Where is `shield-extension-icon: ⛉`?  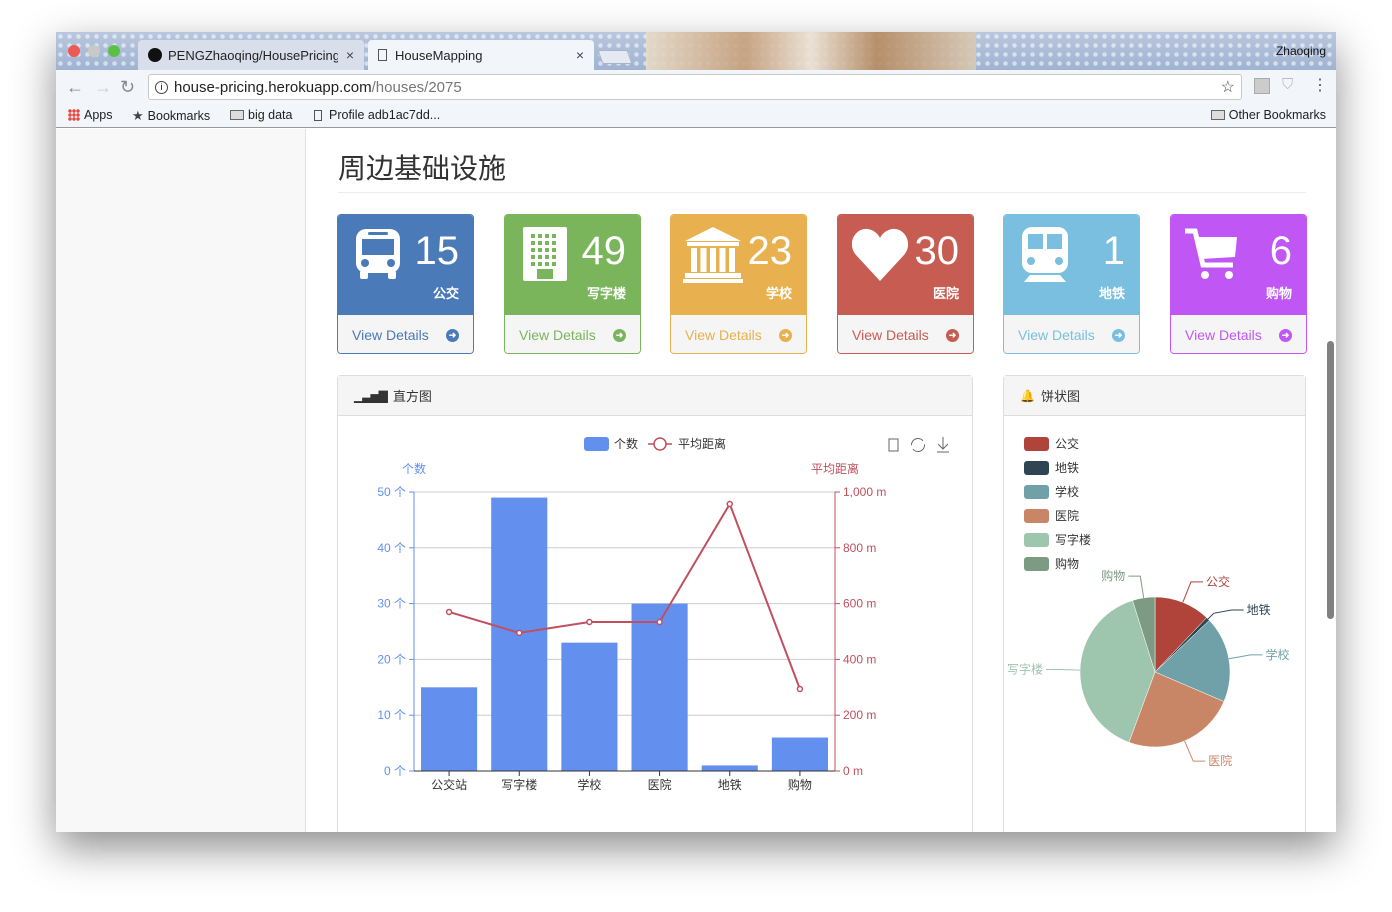
shield-extension-icon: ⛉ is located at coordinates (1287, 84).